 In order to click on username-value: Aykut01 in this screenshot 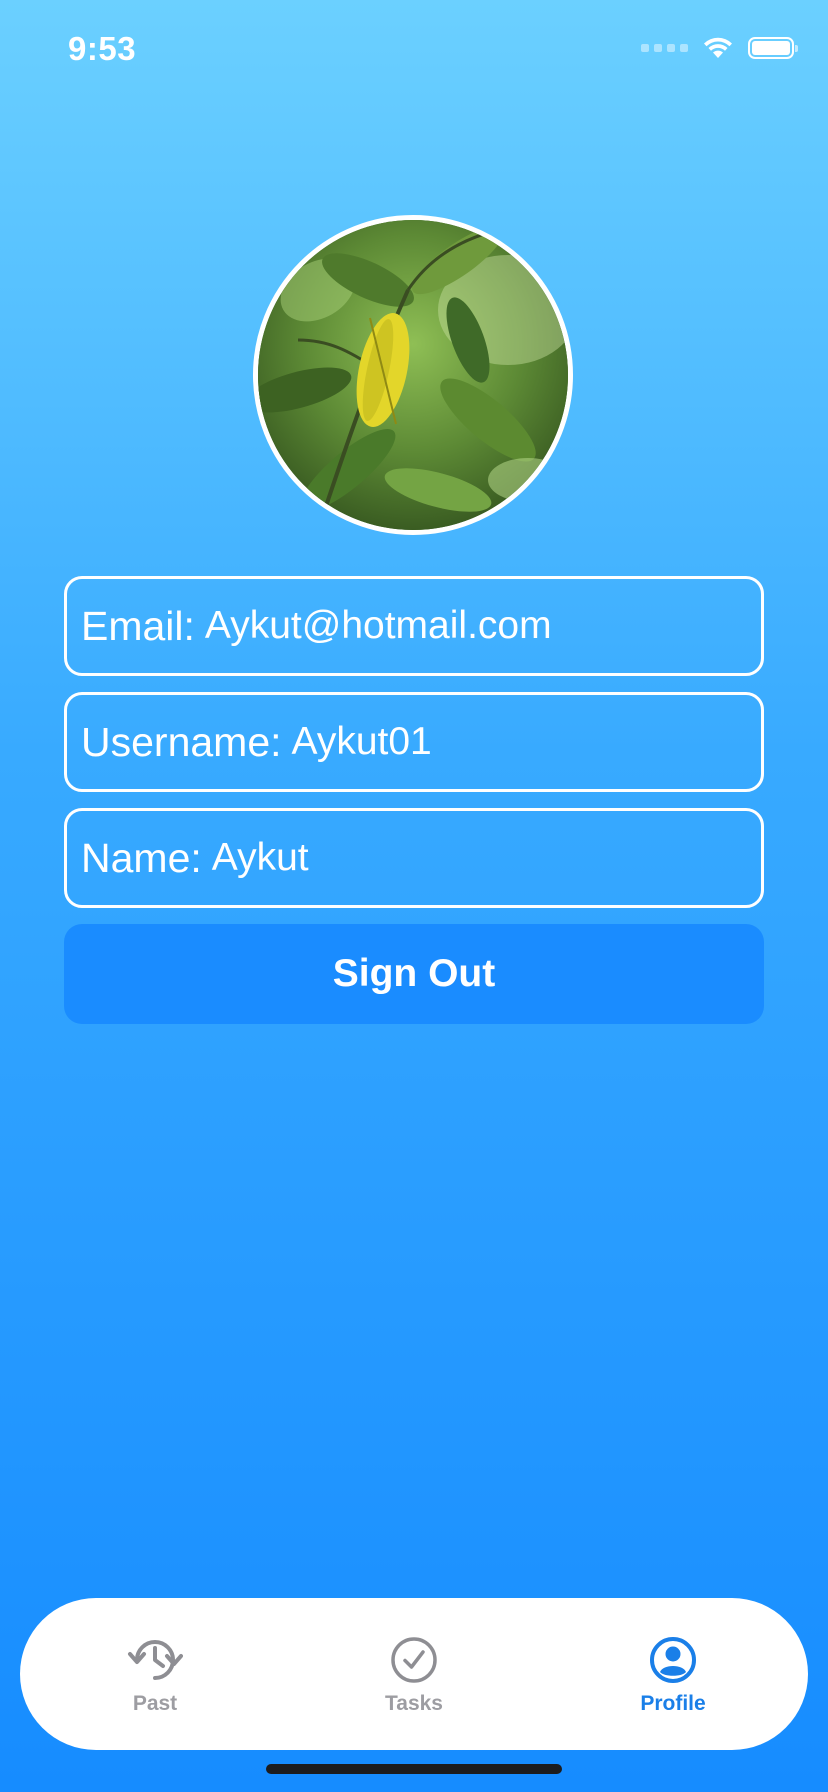, I will do `click(361, 741)`.